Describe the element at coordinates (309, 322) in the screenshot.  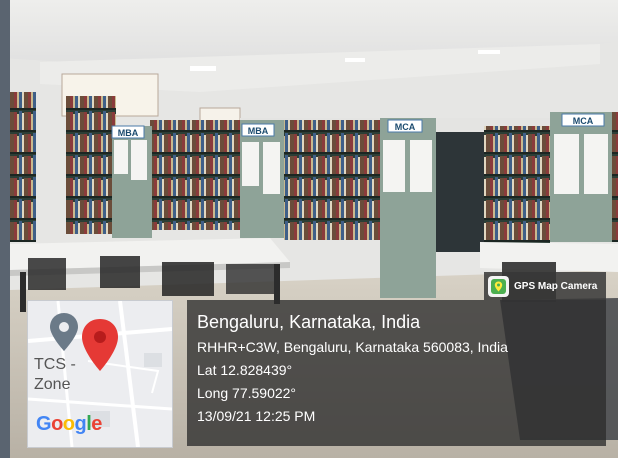
I see `city-line: Bengaluru, Karnataka, India` at that location.